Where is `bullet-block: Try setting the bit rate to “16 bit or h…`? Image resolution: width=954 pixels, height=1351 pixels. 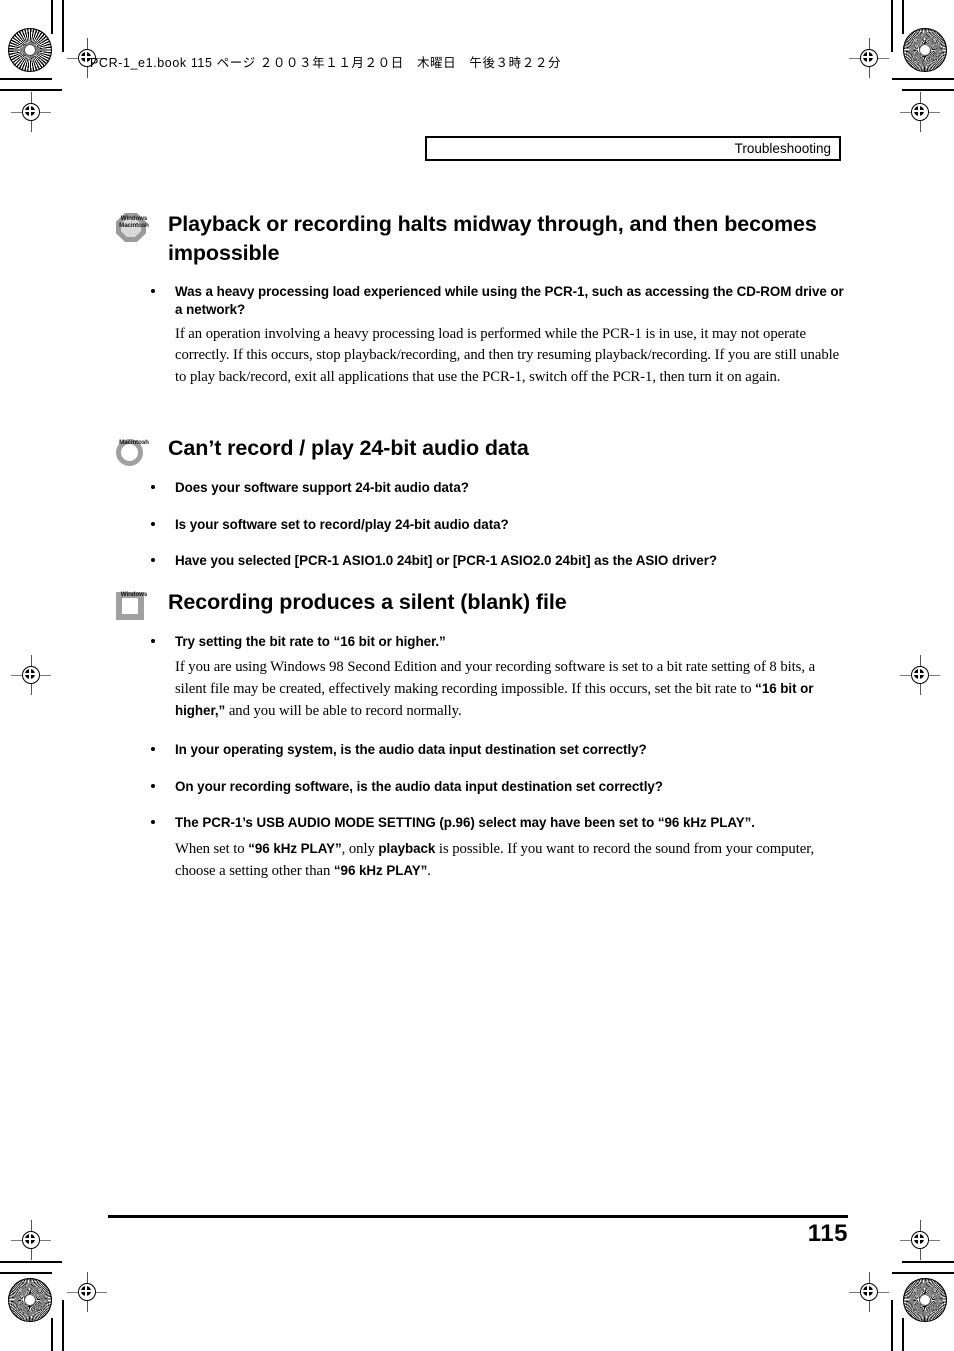
bullet-block: Try setting the bit rate to “16 bit or h… is located at coordinates (498, 677).